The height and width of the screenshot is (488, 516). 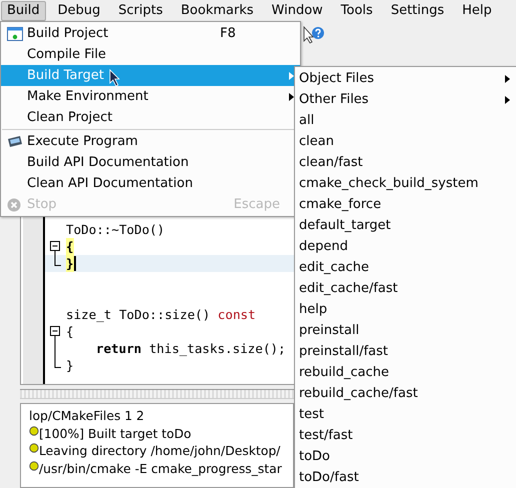 I want to click on menu-bar-item: Build, so click(x=23, y=10).